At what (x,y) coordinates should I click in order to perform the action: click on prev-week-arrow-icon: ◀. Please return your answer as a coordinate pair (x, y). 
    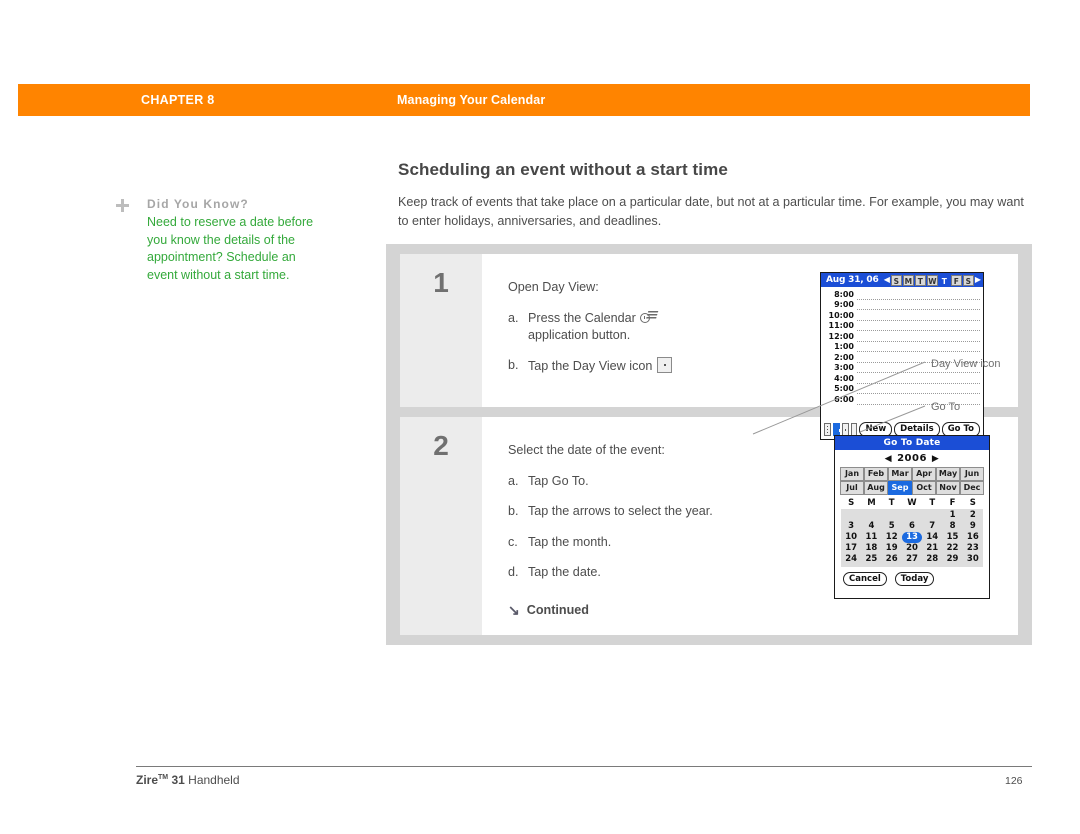
    Looking at the image, I should click on (887, 280).